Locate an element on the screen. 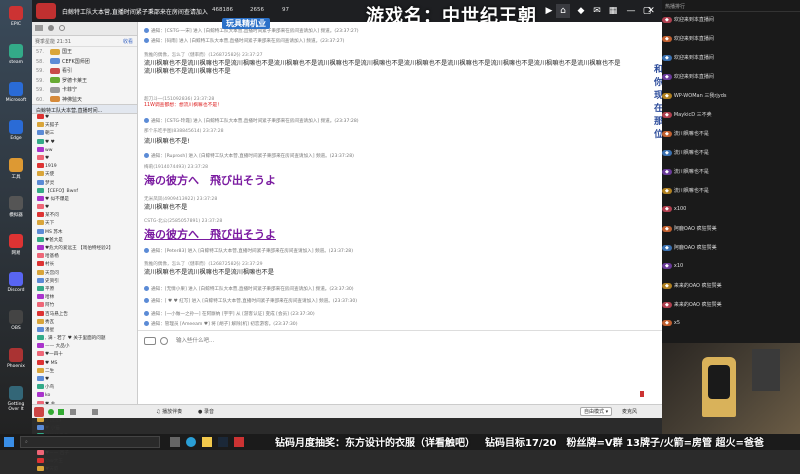 Image resolution: width=800 pixels, height=474 pixels. game-icon: ◆ is located at coordinates (581, 11).